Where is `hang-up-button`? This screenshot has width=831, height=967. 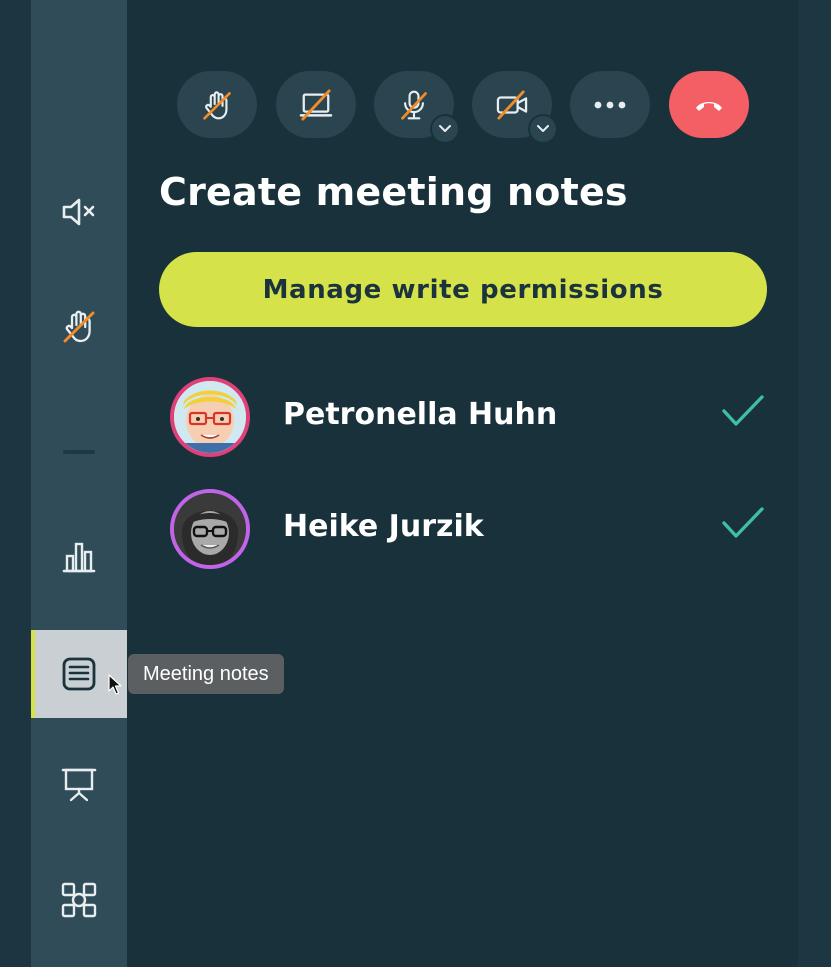
hang-up-button is located at coordinates (709, 104).